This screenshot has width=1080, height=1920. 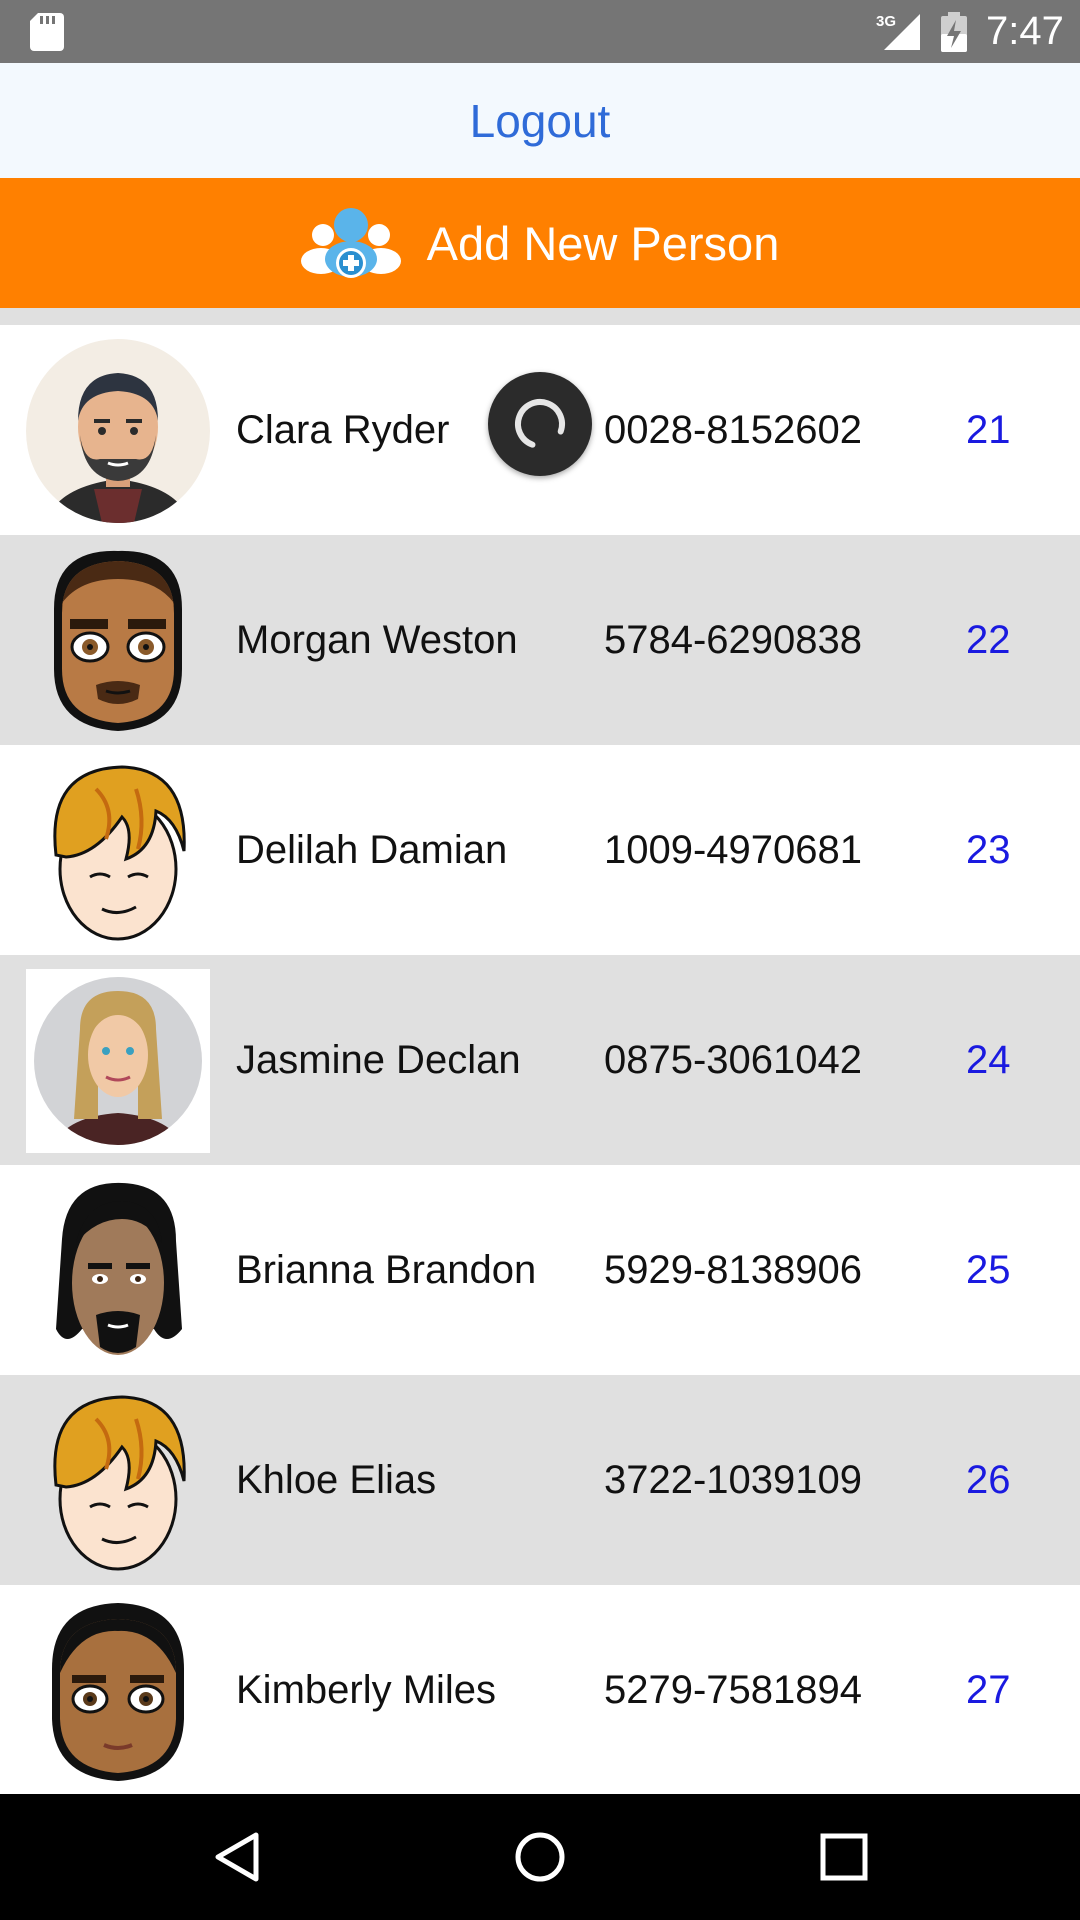 I want to click on person-name: Kimberly Miles, so click(x=366, y=1690).